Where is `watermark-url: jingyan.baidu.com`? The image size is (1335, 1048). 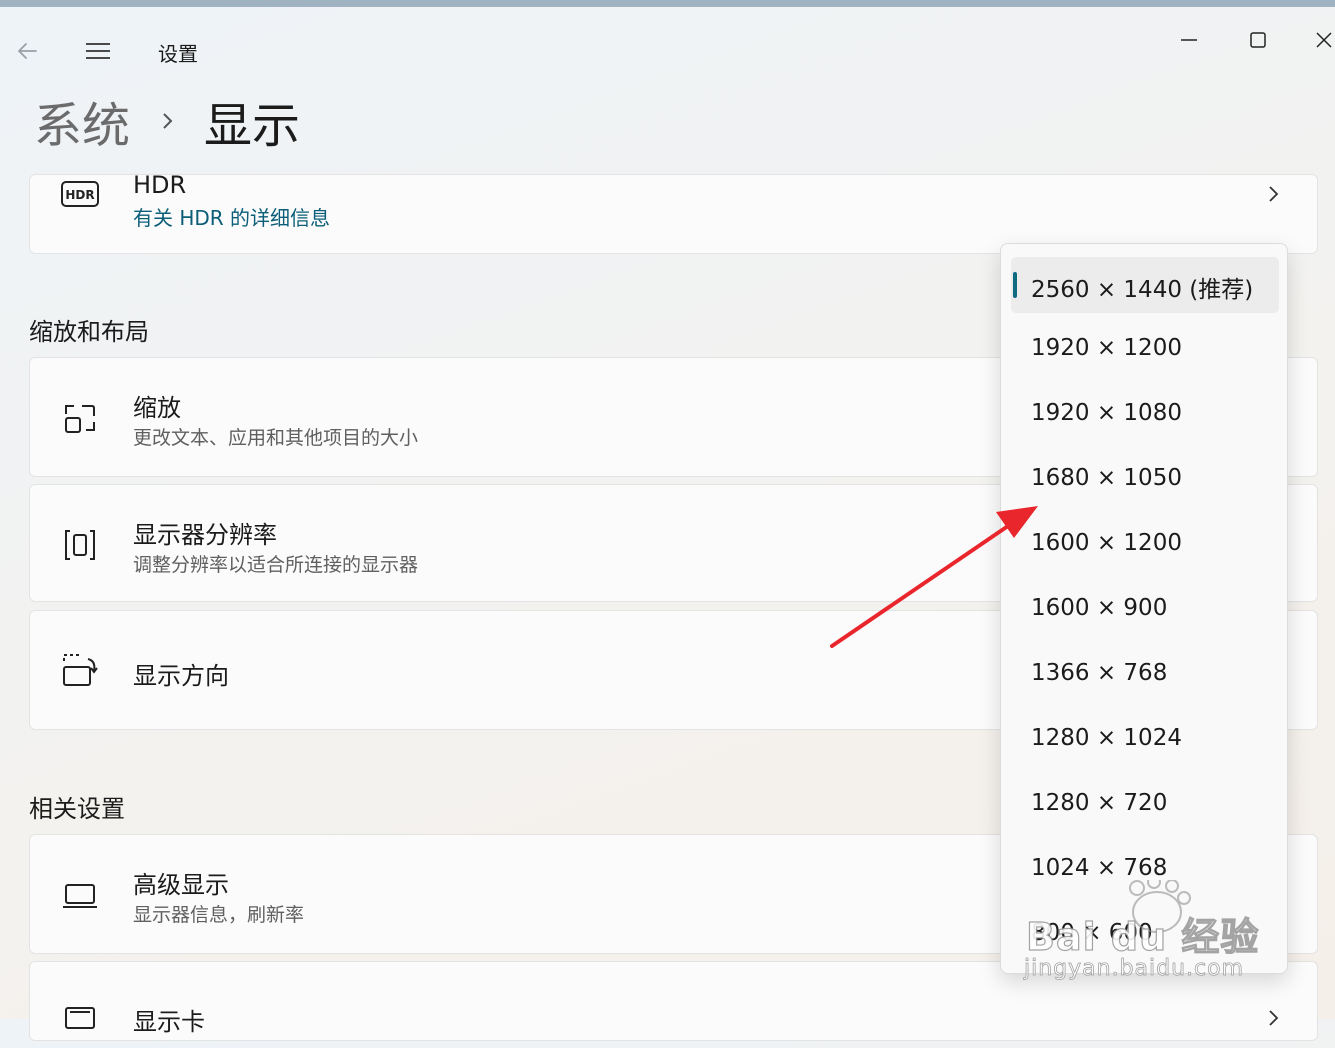 watermark-url: jingyan.baidu.com is located at coordinates (1134, 969).